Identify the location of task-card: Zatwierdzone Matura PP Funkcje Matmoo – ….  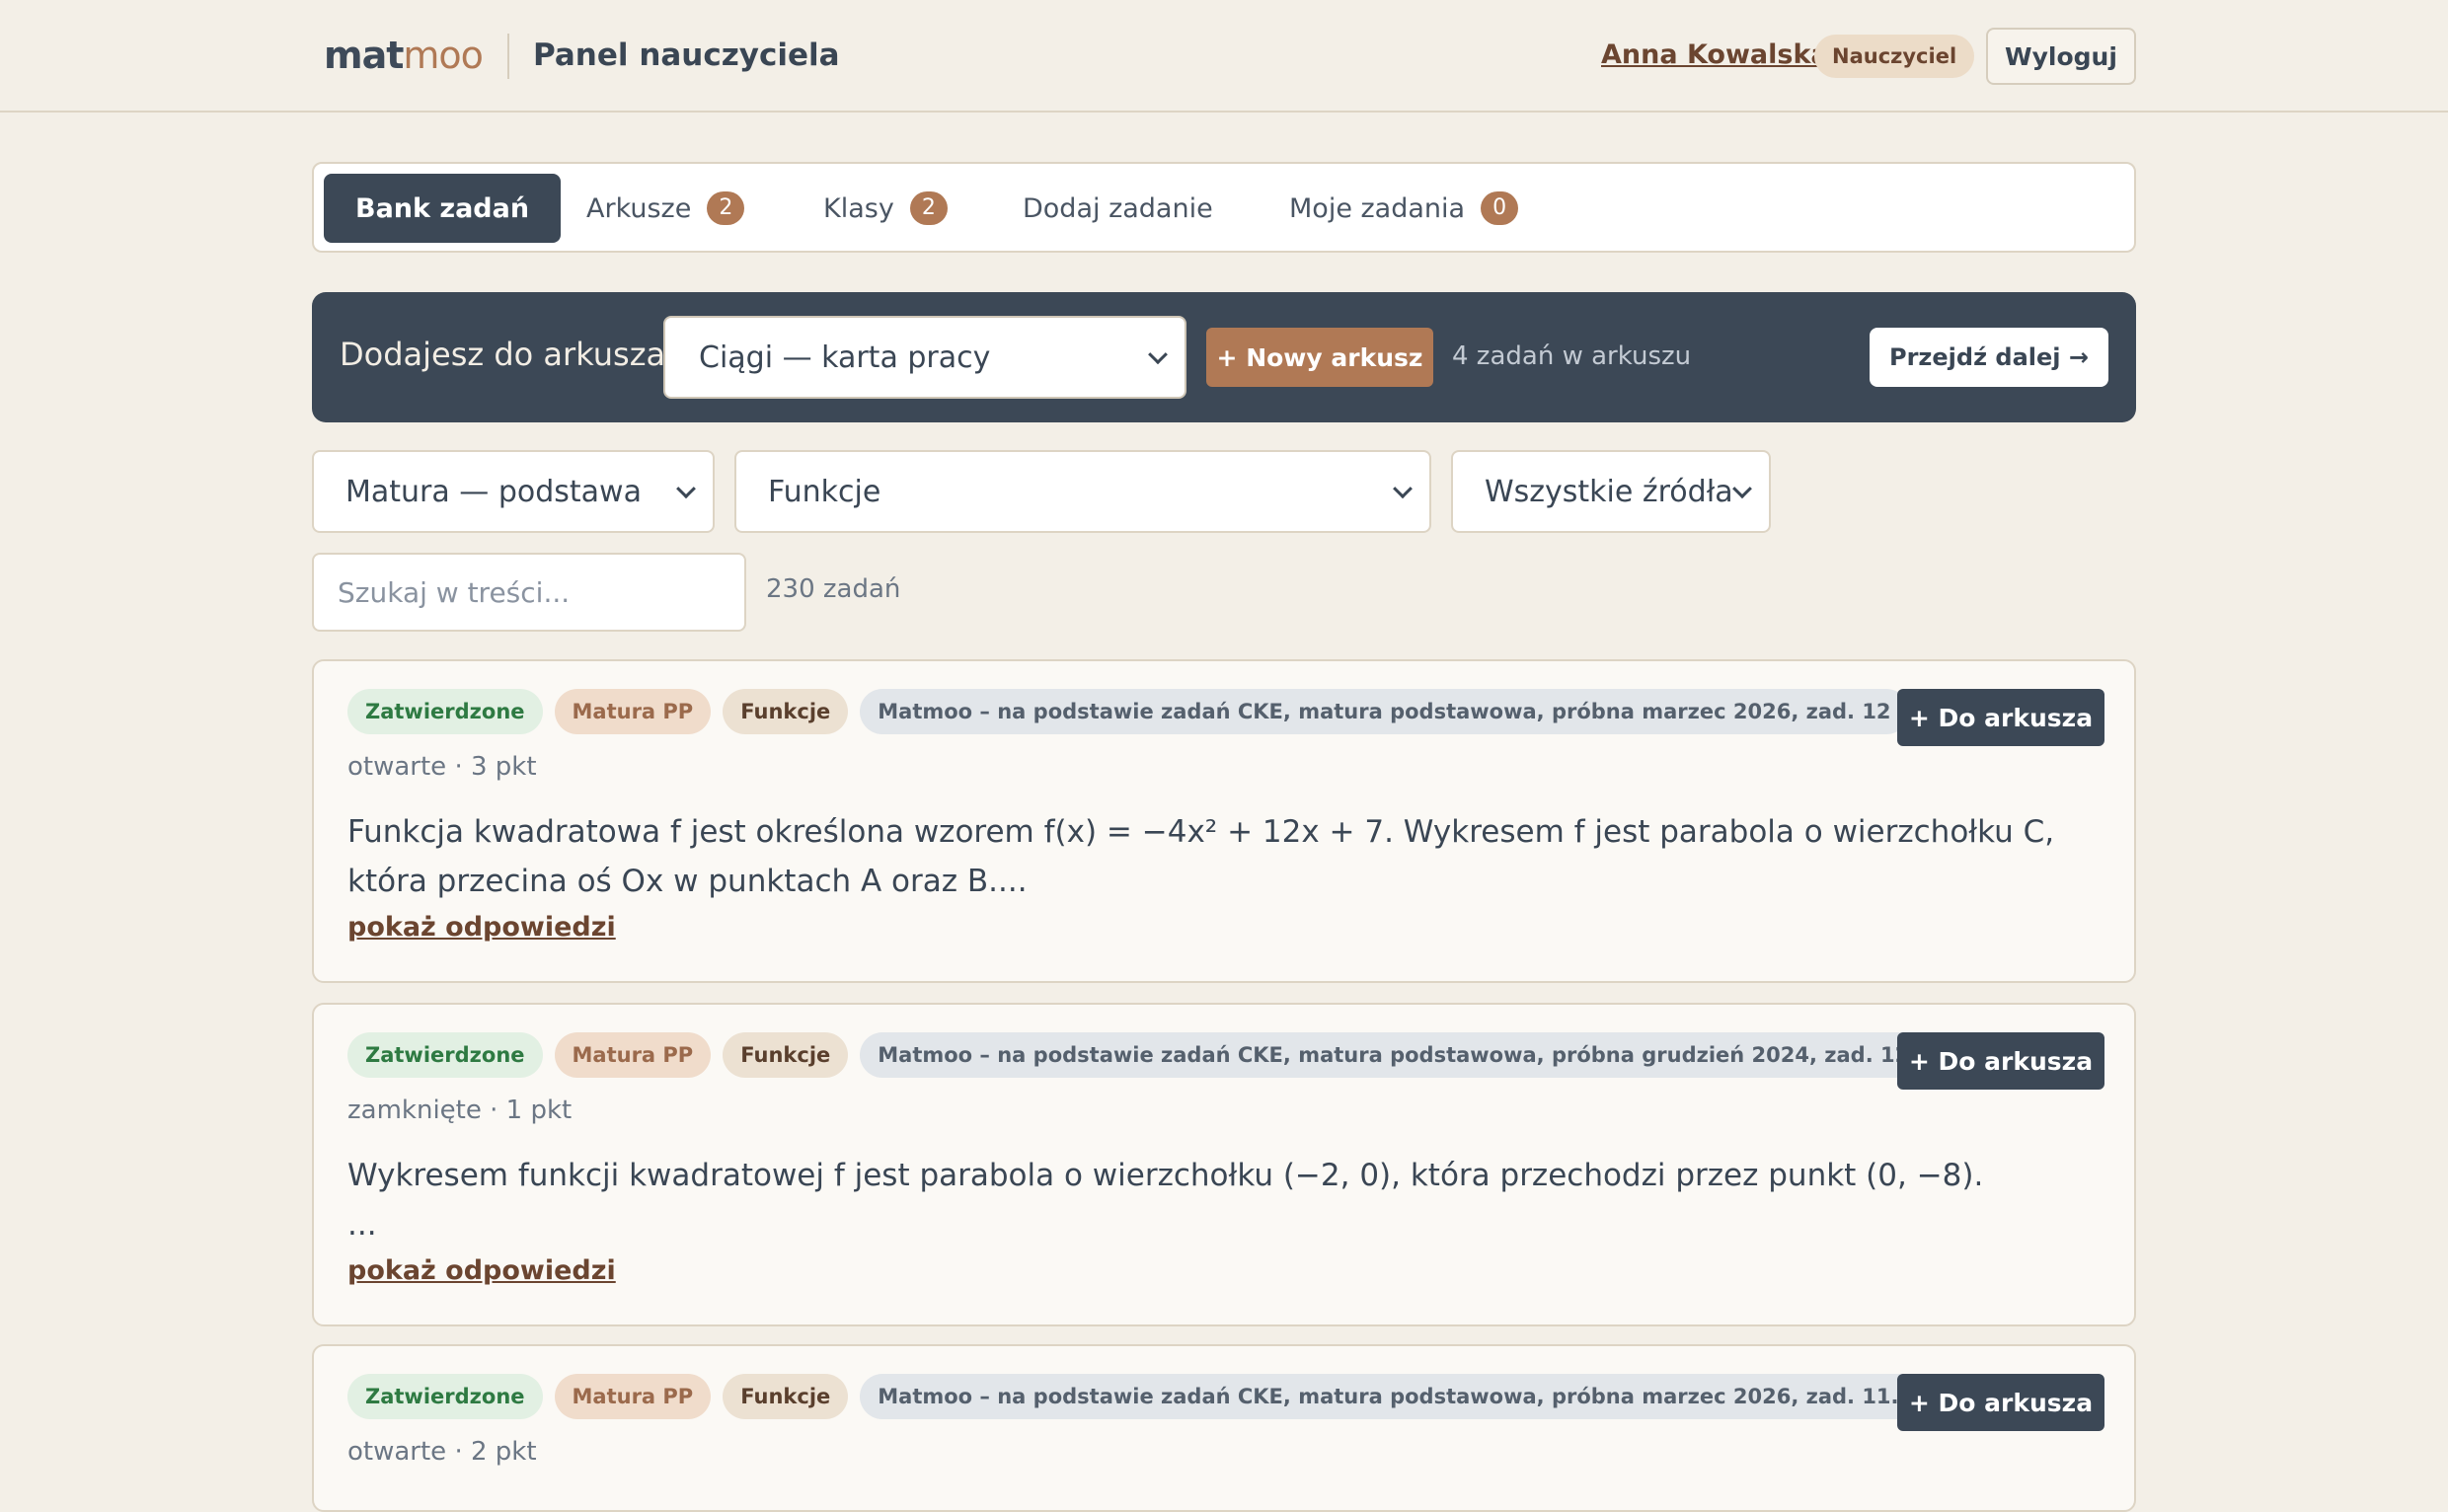
(1224, 1428).